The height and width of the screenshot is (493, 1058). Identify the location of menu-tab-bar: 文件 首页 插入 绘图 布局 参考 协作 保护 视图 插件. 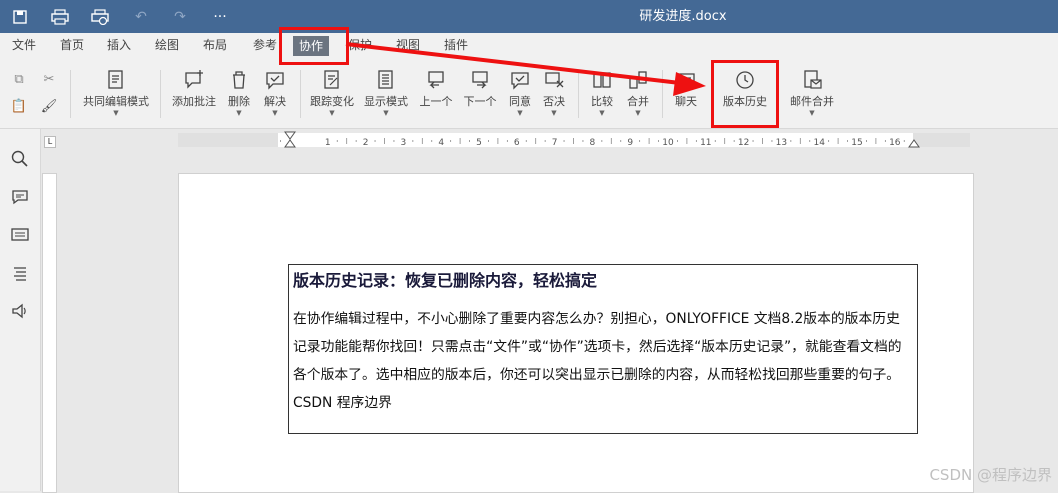
(529, 45).